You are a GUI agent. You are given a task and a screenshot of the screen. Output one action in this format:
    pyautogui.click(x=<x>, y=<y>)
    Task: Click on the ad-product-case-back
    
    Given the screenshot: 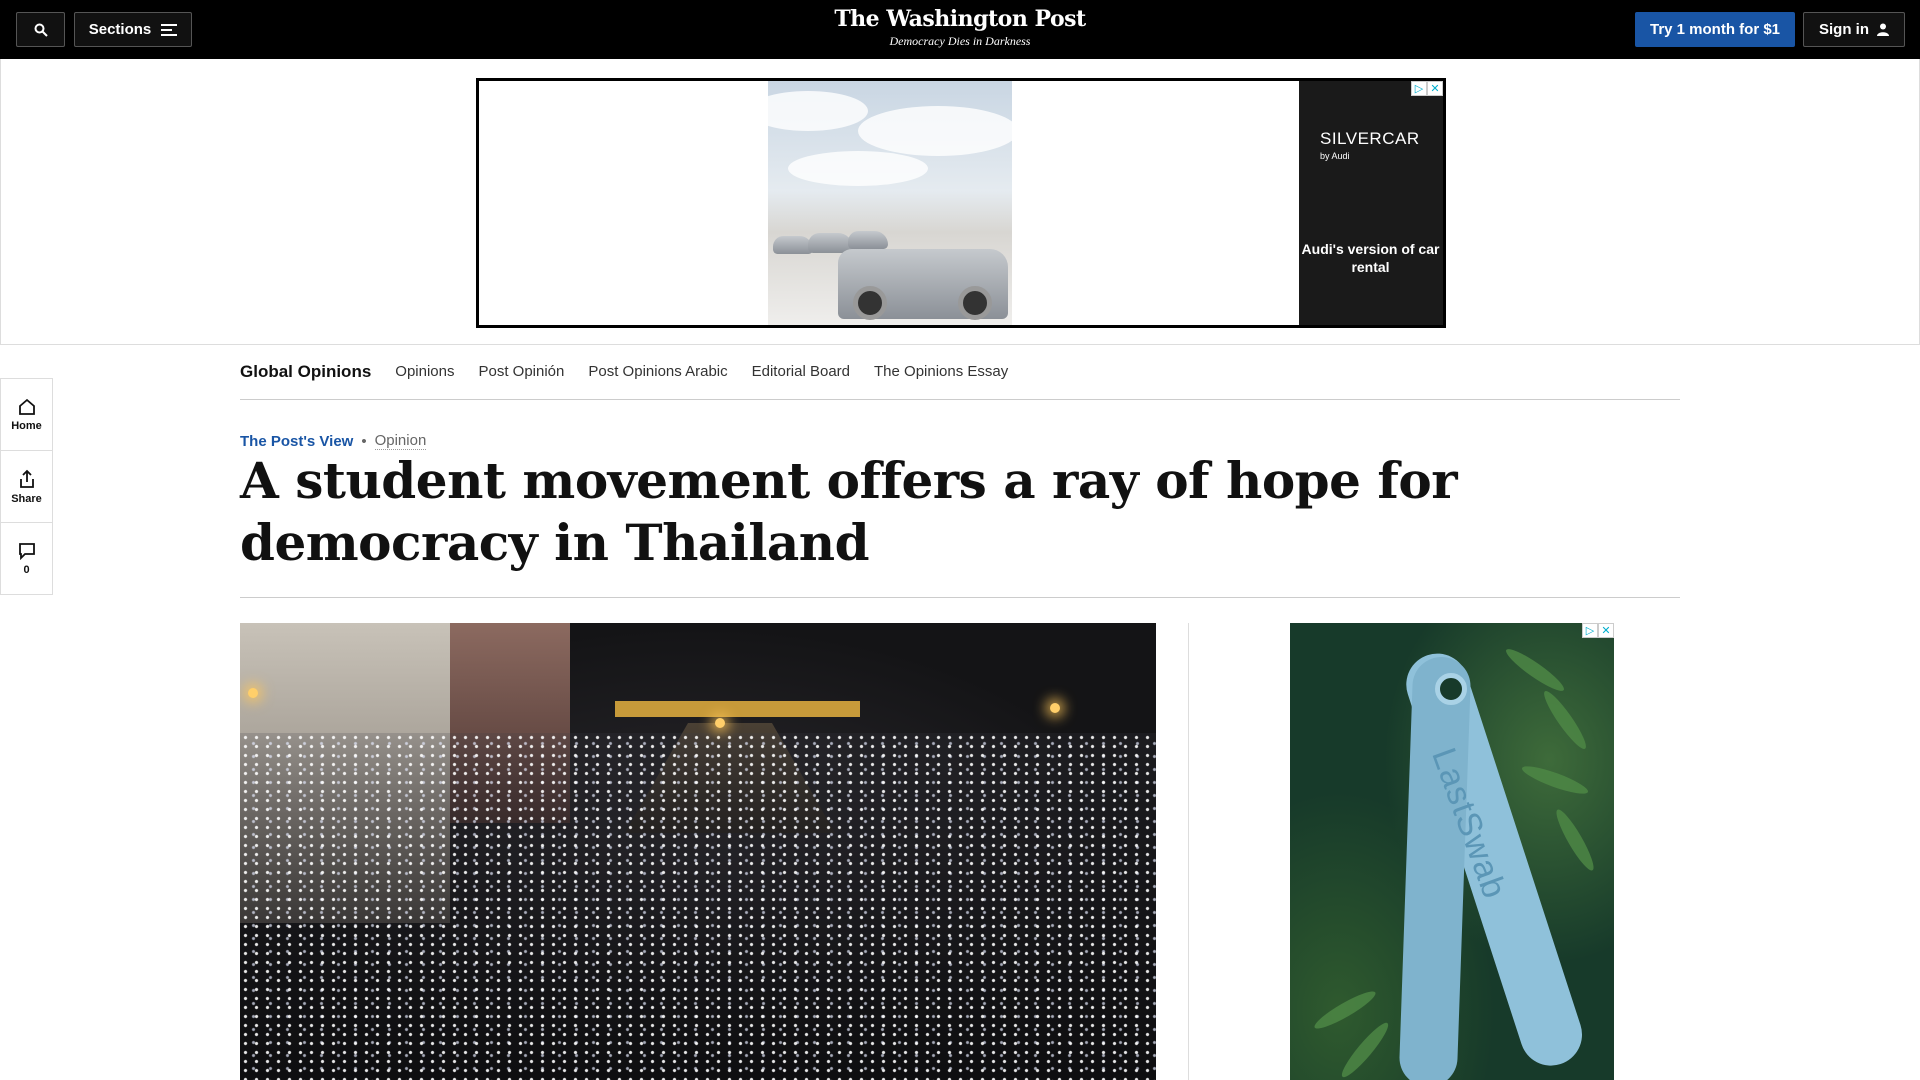 What is the action you would take?
    pyautogui.click(x=1435, y=868)
    